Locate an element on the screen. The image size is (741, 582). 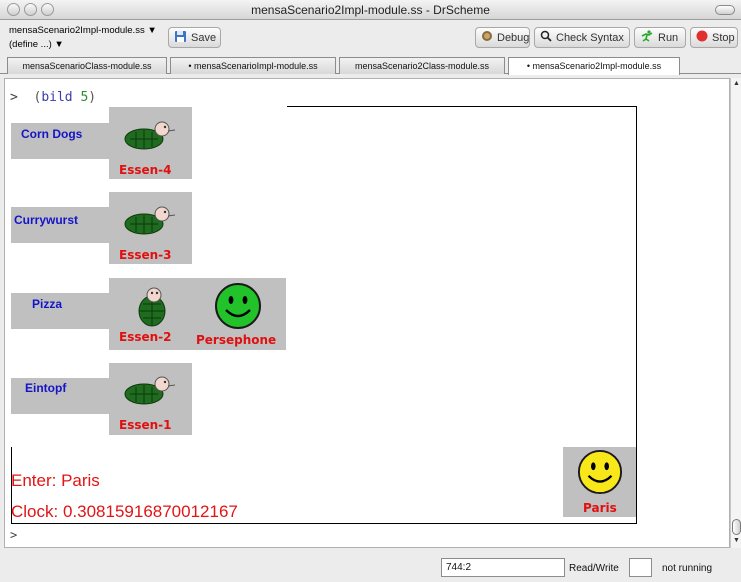
scroll-up-icon: ▲ is located at coordinates (736, 83).